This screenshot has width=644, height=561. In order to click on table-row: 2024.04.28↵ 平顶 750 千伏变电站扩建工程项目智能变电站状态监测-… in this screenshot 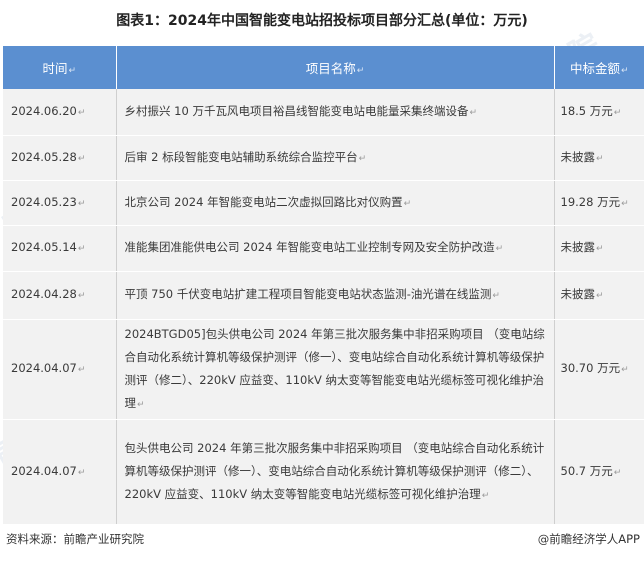, I will do `click(323, 295)`.